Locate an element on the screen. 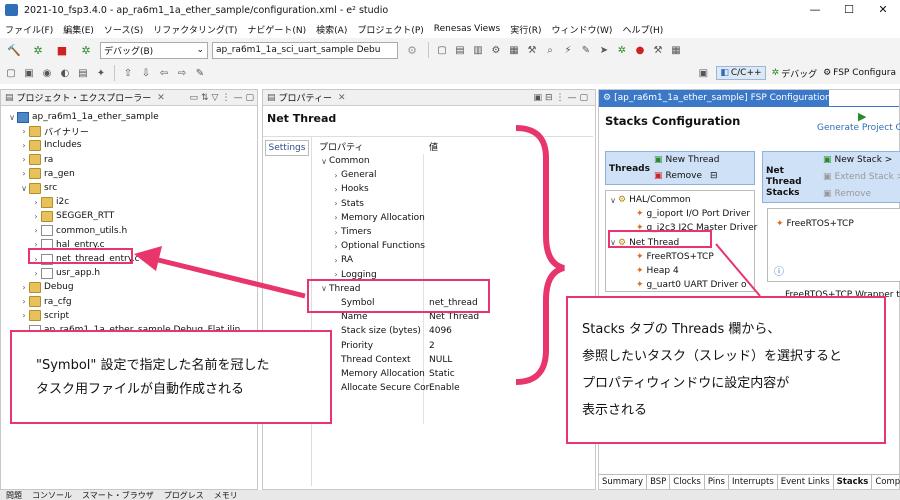 The height and width of the screenshot is (500, 900). progress-tab: プログレス is located at coordinates (184, 495).